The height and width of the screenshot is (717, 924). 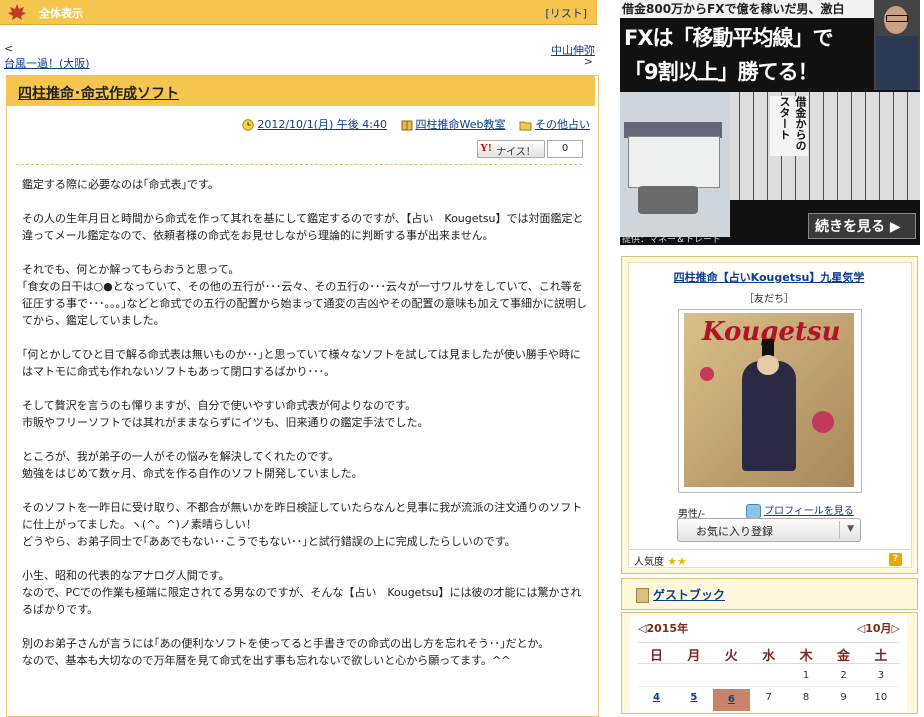 I want to click on calendar-week-1: 1 2 3, so click(x=769, y=678).